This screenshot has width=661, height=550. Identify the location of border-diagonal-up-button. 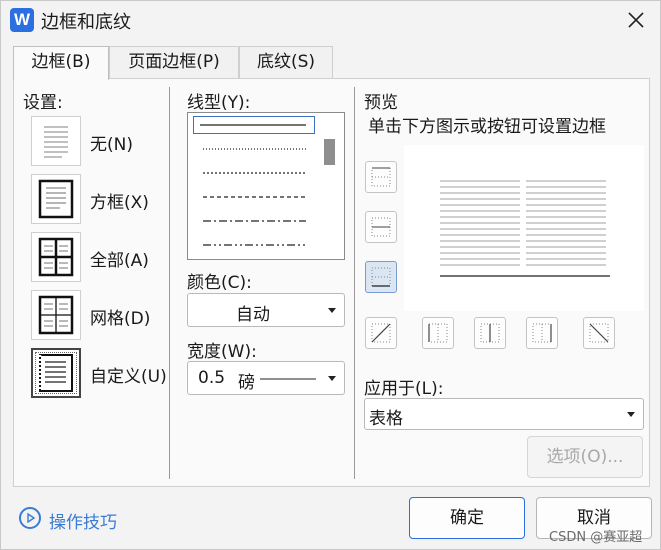
(381, 333).